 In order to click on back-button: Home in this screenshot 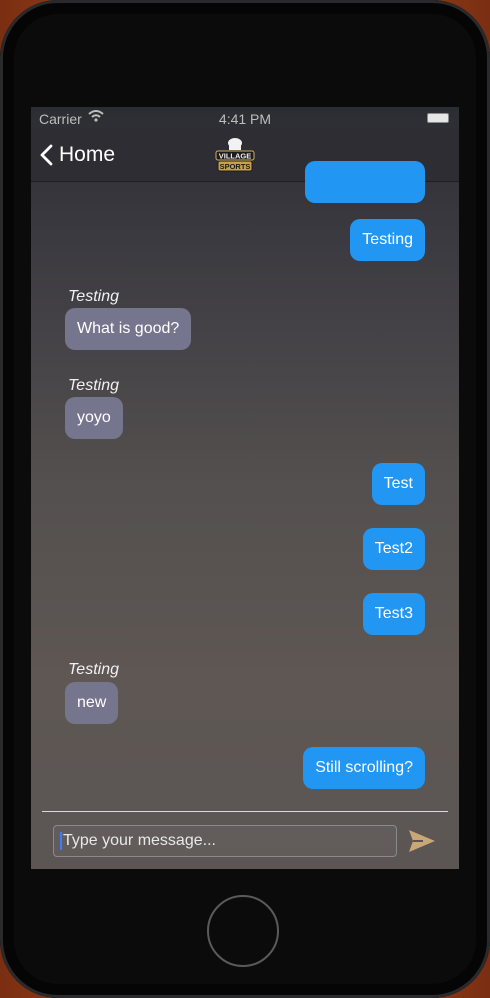, I will do `click(77, 155)`.